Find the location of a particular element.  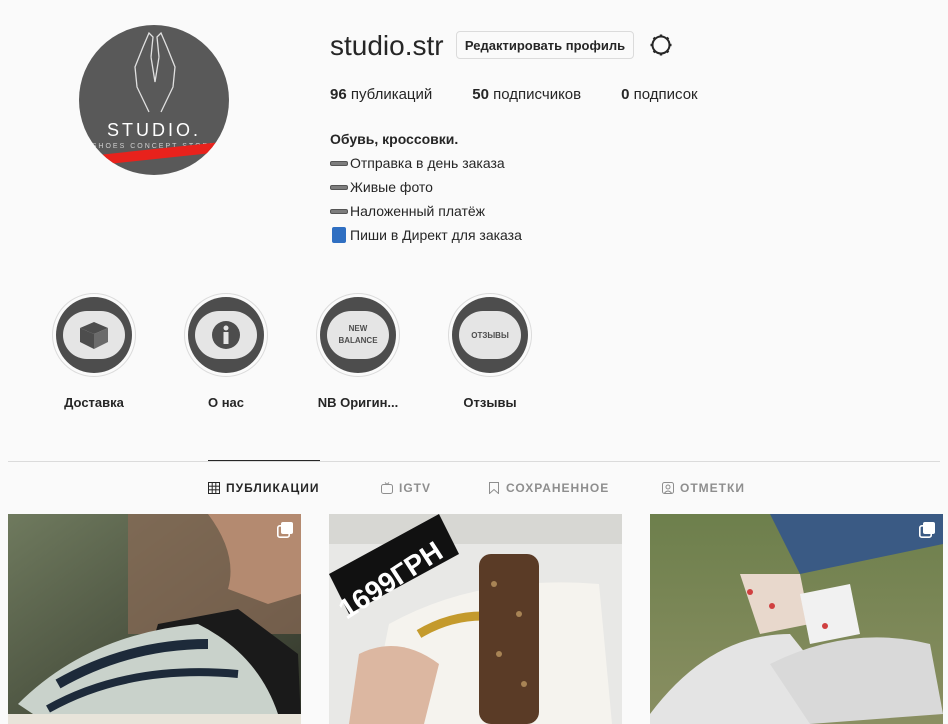

bio-line: Пиши в Директ для заказа is located at coordinates (426, 235).